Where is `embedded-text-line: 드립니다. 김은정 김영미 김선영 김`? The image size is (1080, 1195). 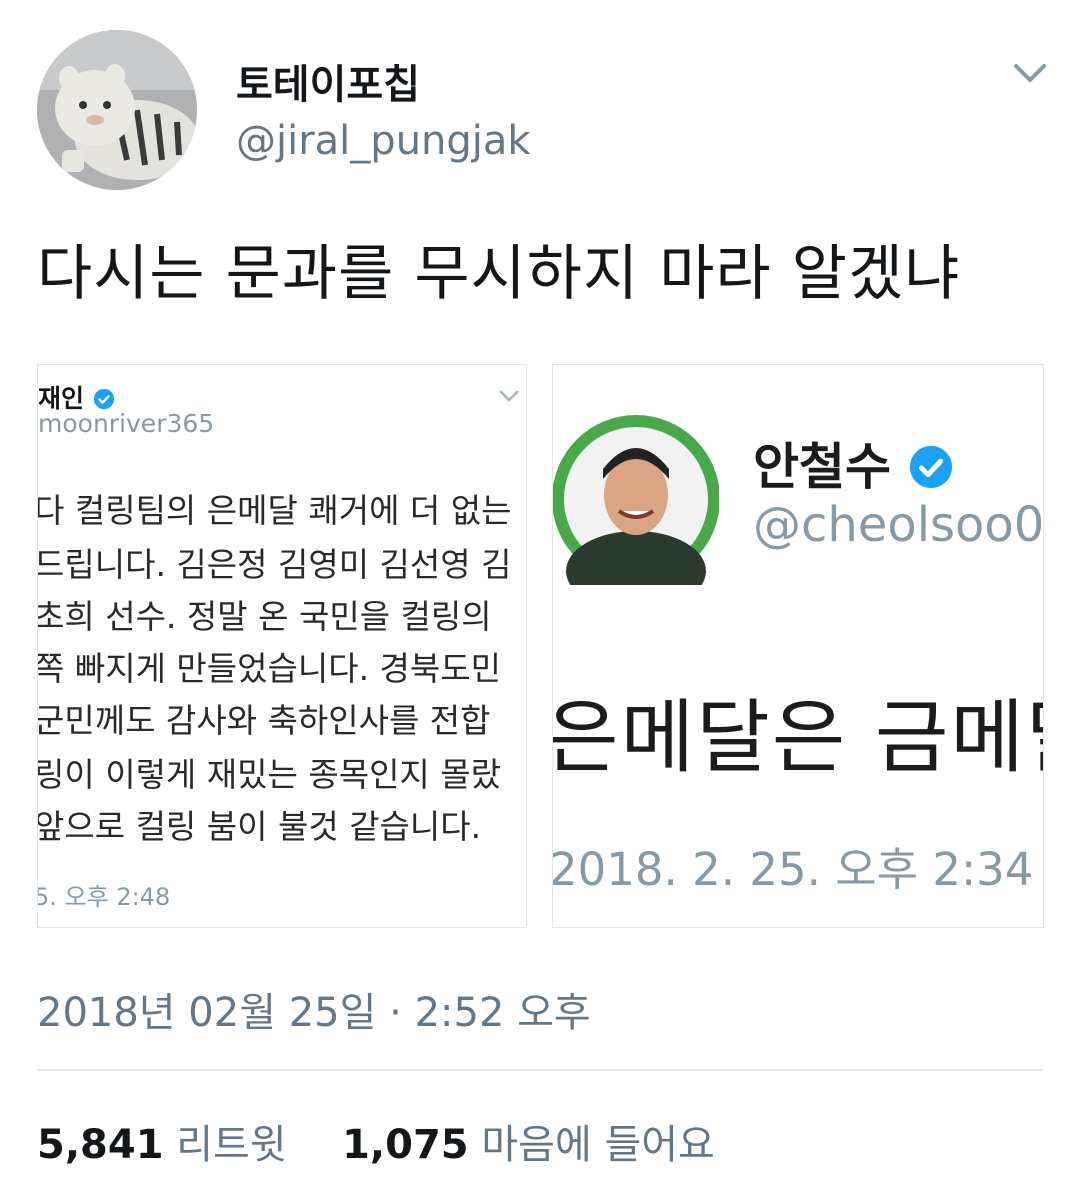 embedded-text-line: 드립니다. 김은정 김영미 김선영 김 is located at coordinates (274, 564).